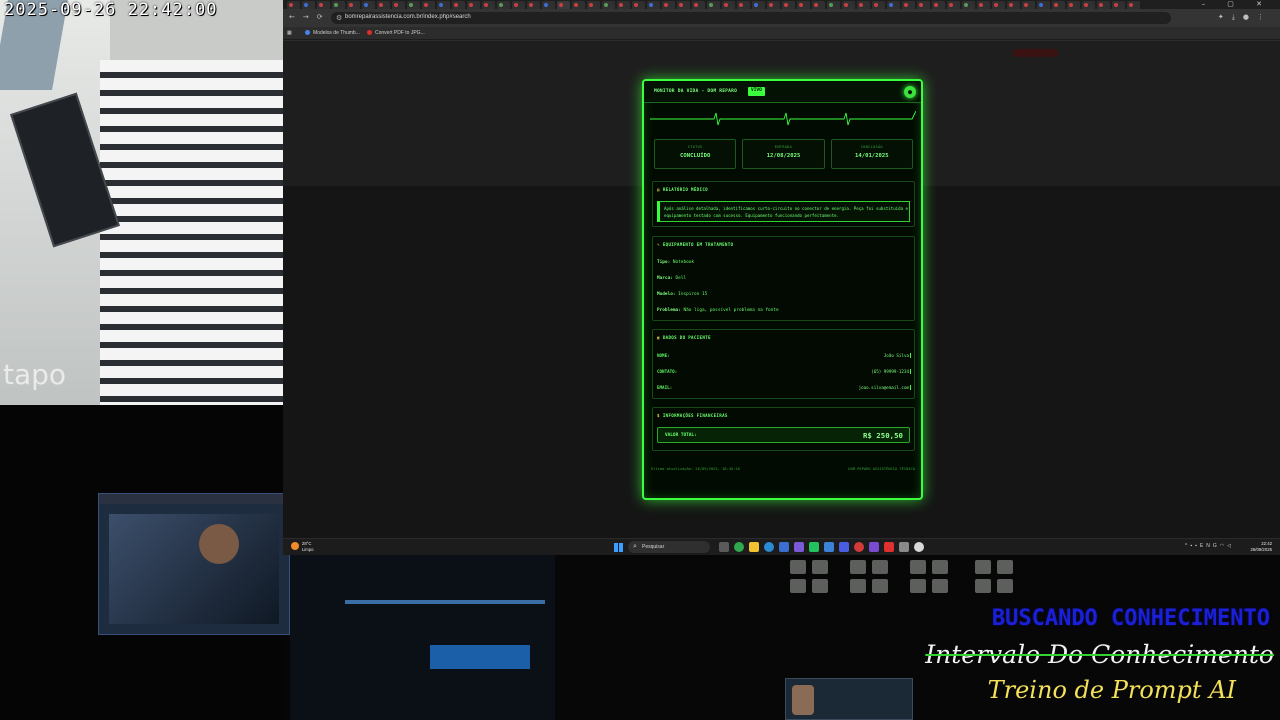  Describe the element at coordinates (871, 147) in the screenshot. I see `completion-date-label: CONCLUSÃO` at that location.